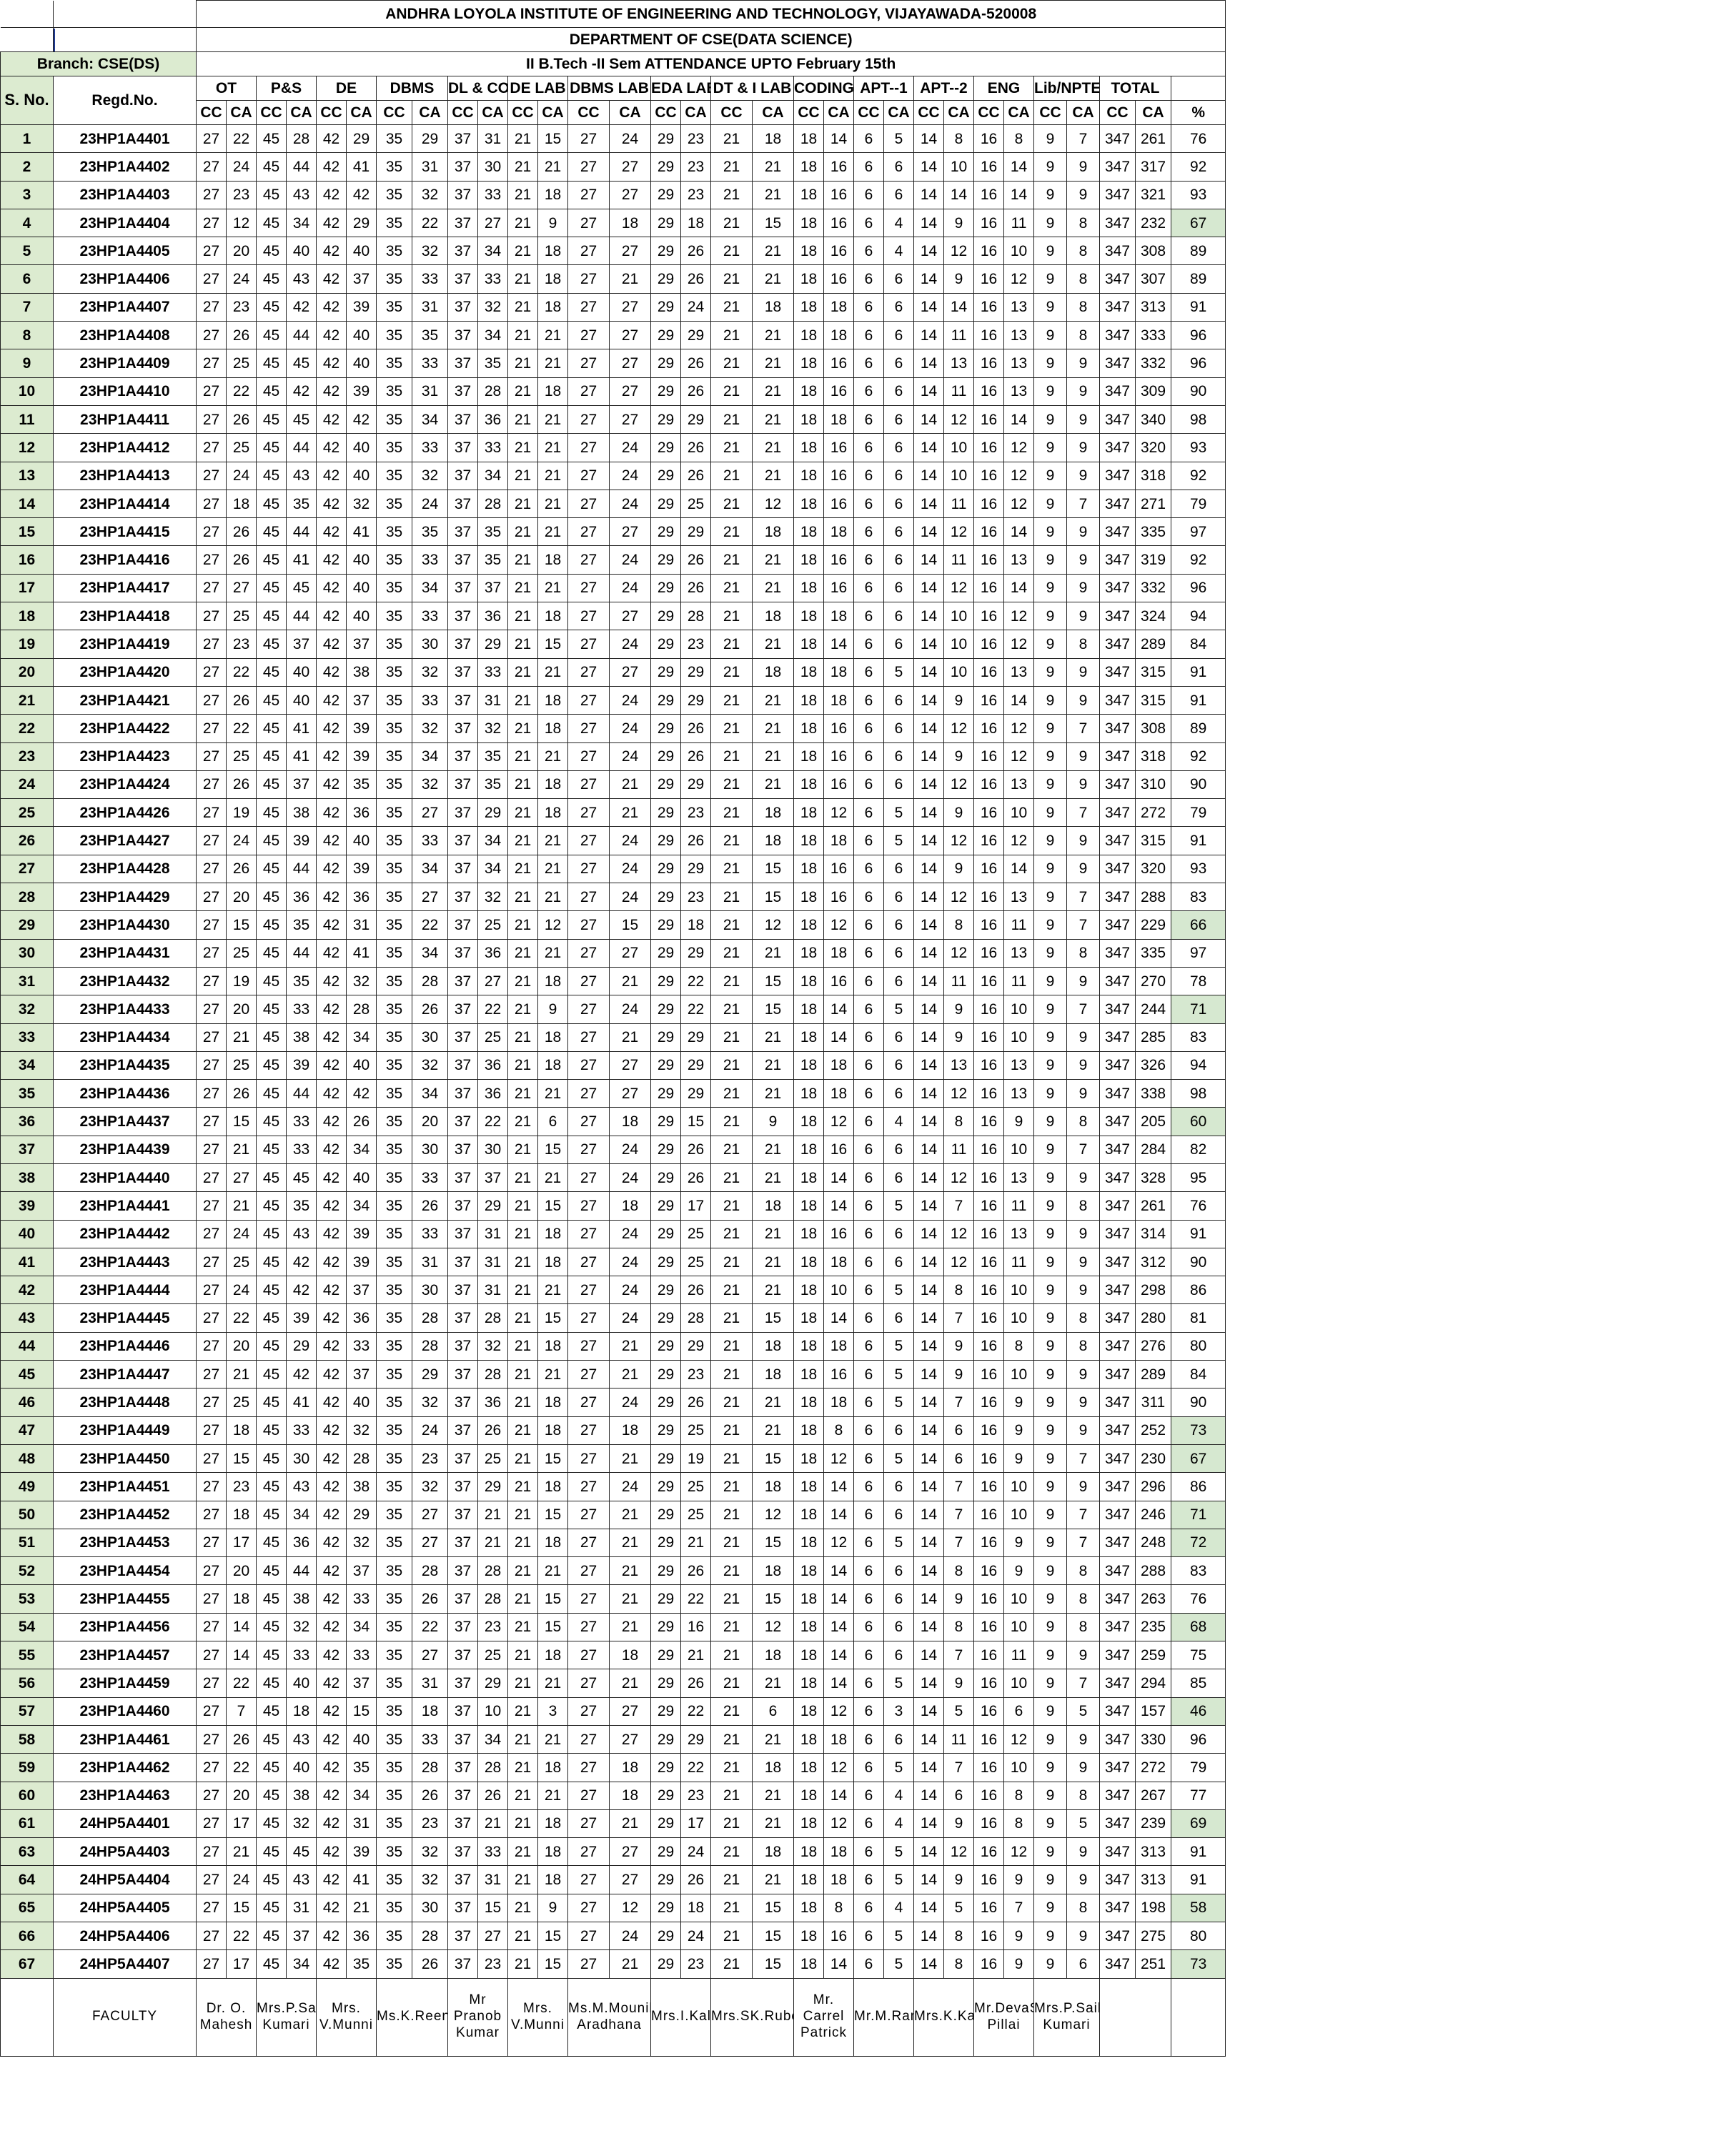  I want to click on sno-cell: 5, so click(27, 252).